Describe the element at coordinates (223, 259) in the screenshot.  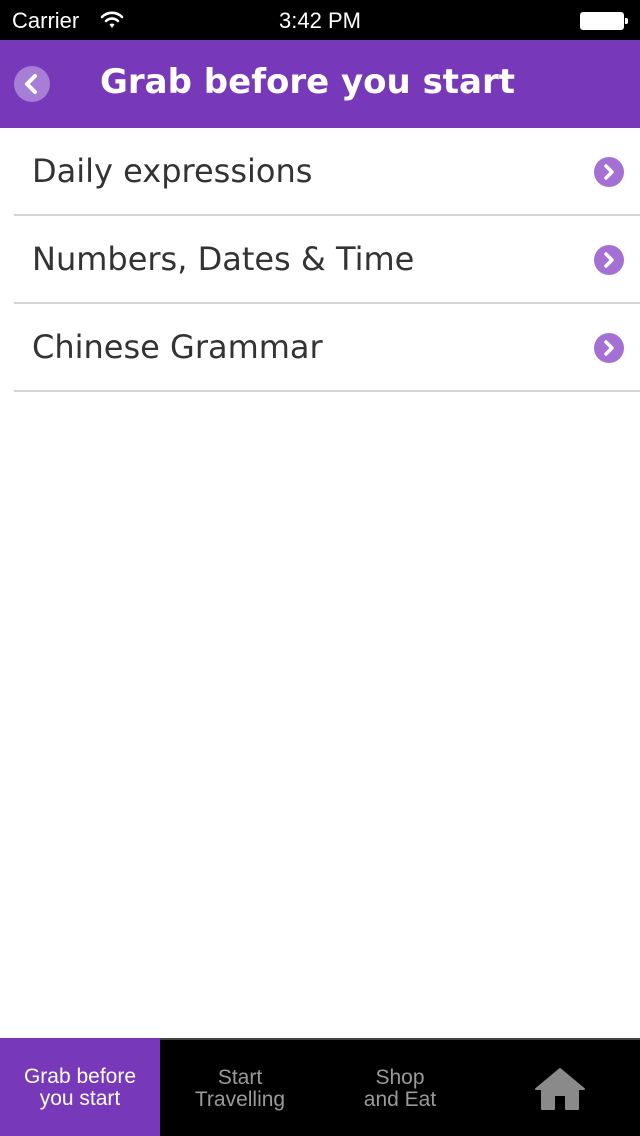
I see `list-item-label: Numbers, Dates & Time` at that location.